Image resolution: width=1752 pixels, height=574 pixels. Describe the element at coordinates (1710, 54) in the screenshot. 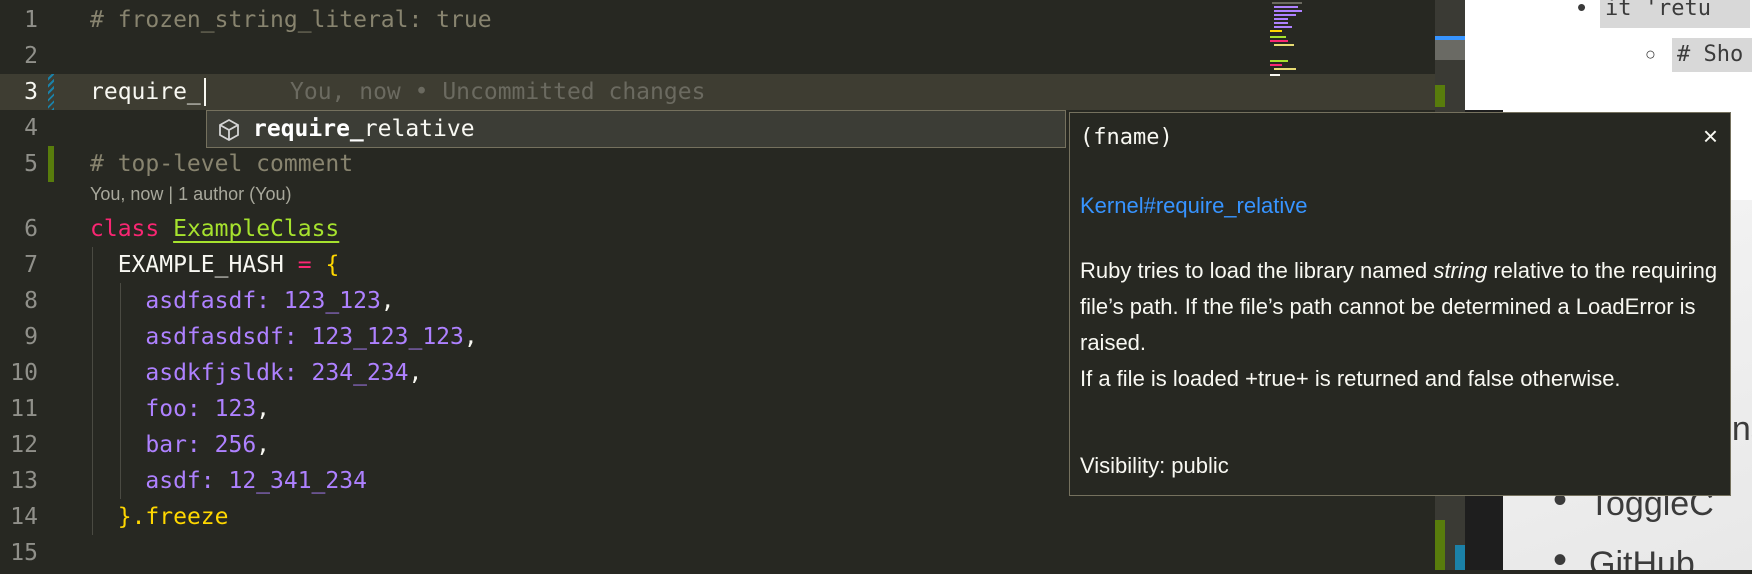

I see `preview-code-comment: # Sho` at that location.